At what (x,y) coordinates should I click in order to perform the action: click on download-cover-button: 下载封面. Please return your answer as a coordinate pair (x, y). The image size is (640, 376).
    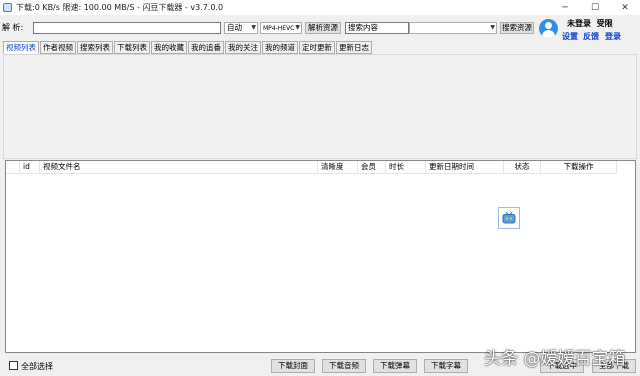
    Looking at the image, I should click on (293, 366).